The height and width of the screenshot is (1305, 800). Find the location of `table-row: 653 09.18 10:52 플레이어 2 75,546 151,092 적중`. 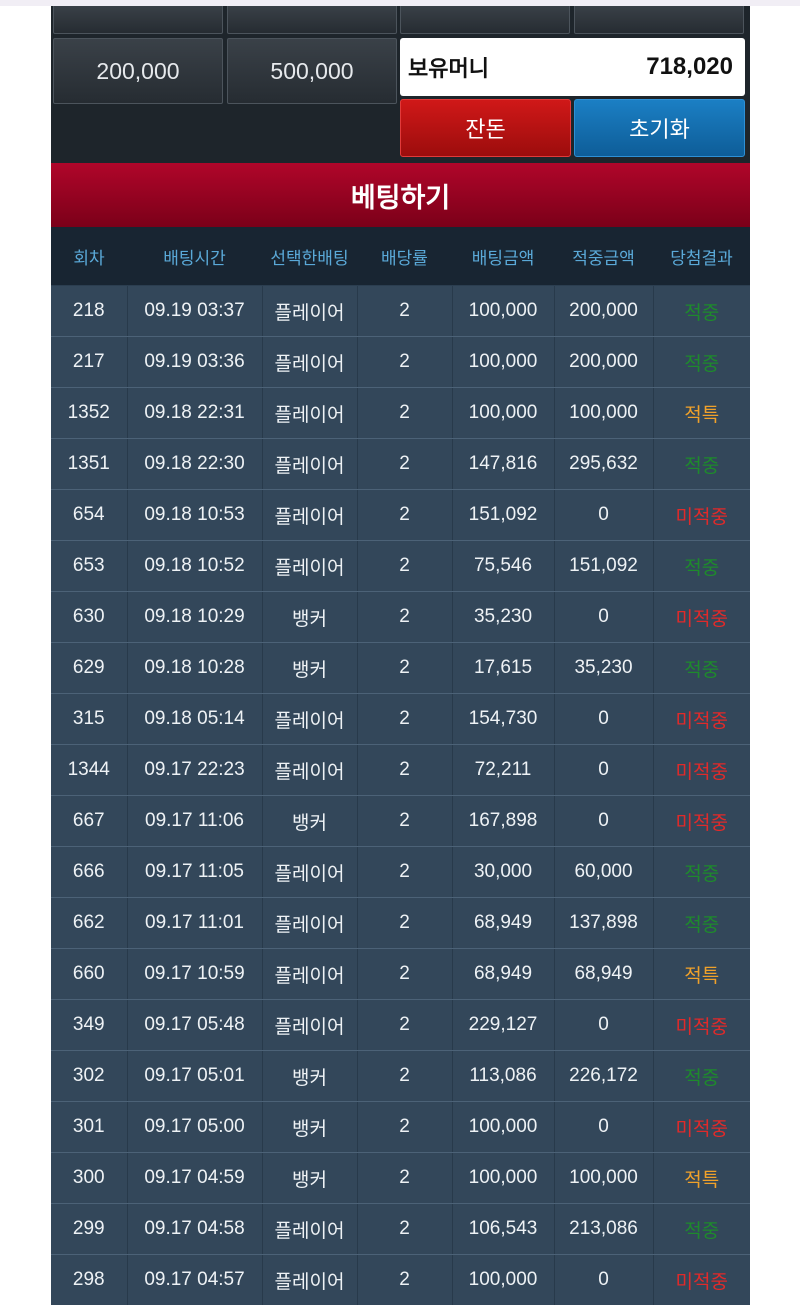

table-row: 653 09.18 10:52 플레이어 2 75,546 151,092 적중 is located at coordinates (400, 566).